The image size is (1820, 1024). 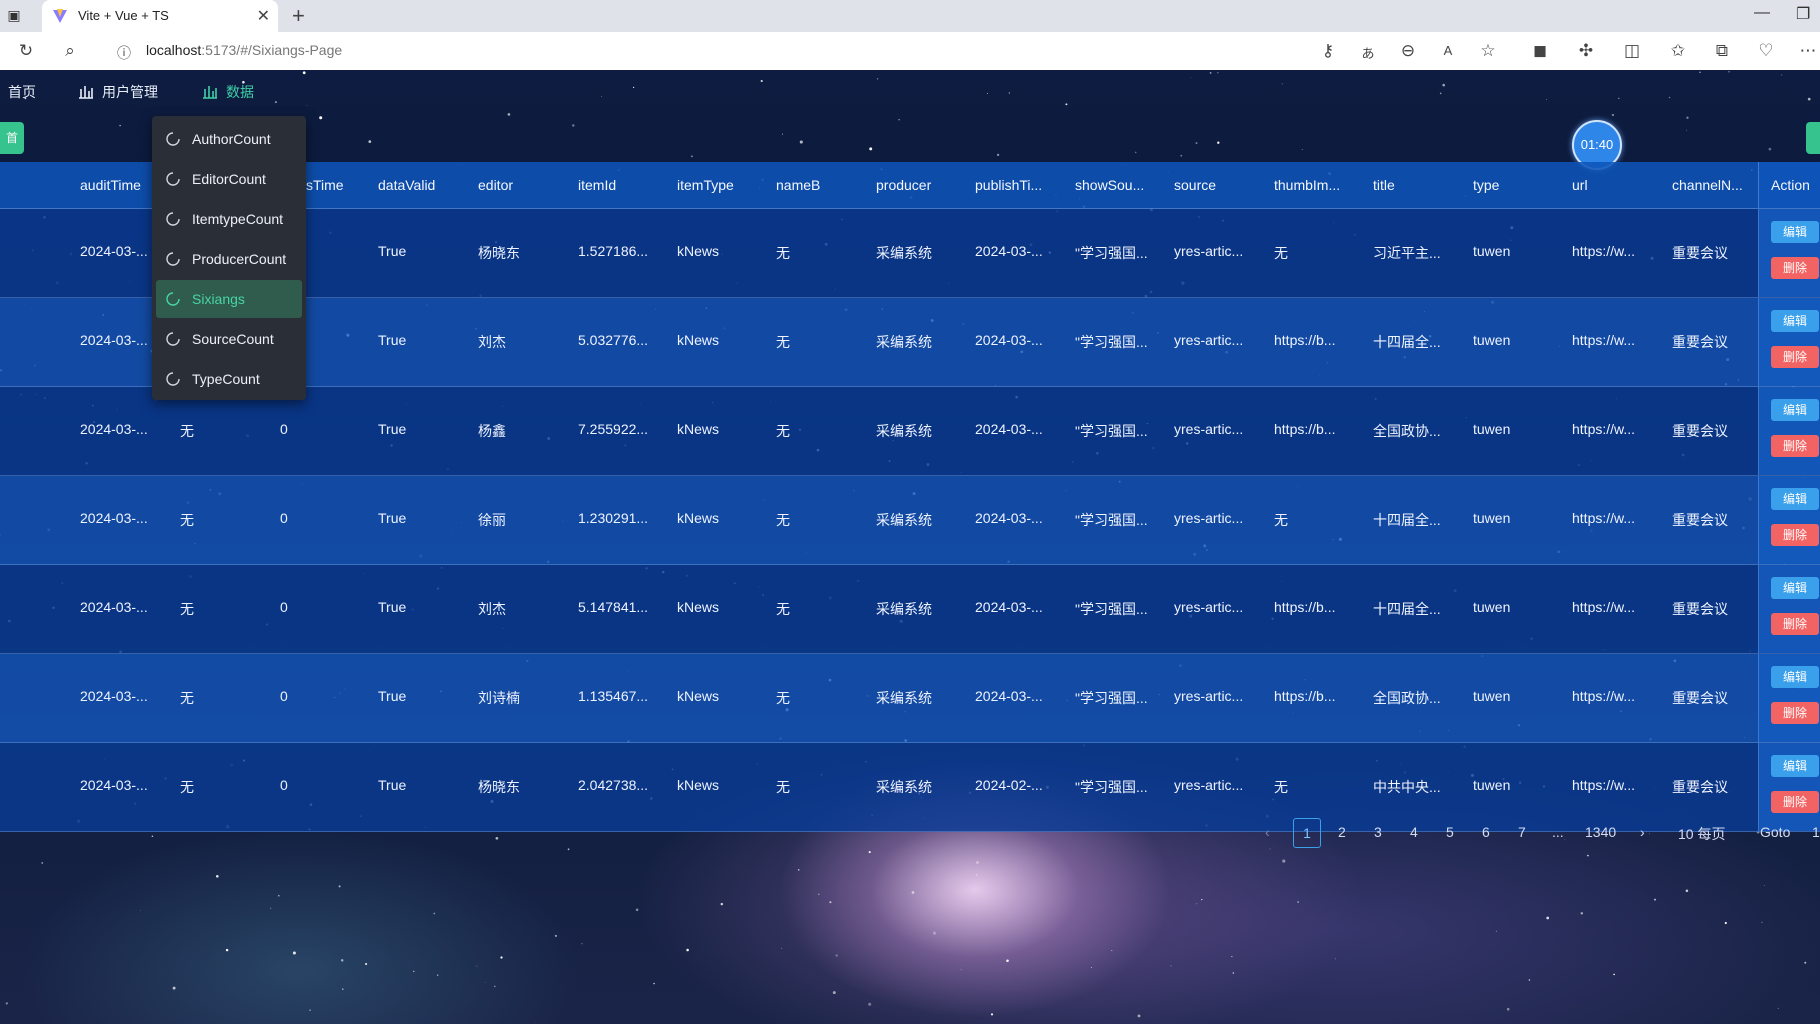 I want to click on col-sTime: sTime, so click(x=325, y=185).